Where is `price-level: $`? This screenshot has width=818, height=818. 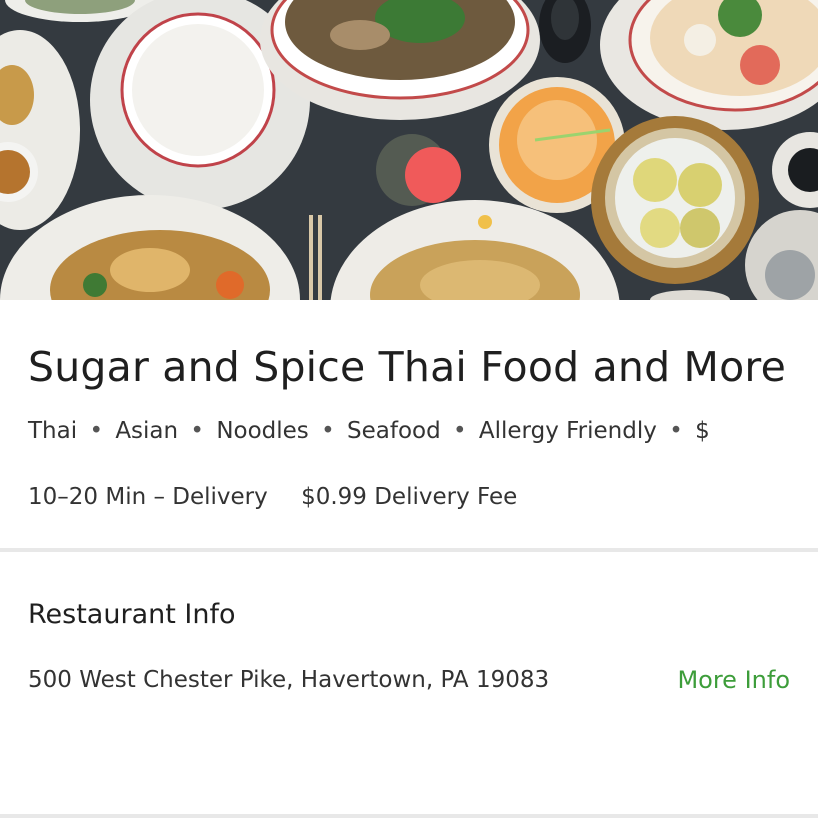
price-level: $ is located at coordinates (702, 431).